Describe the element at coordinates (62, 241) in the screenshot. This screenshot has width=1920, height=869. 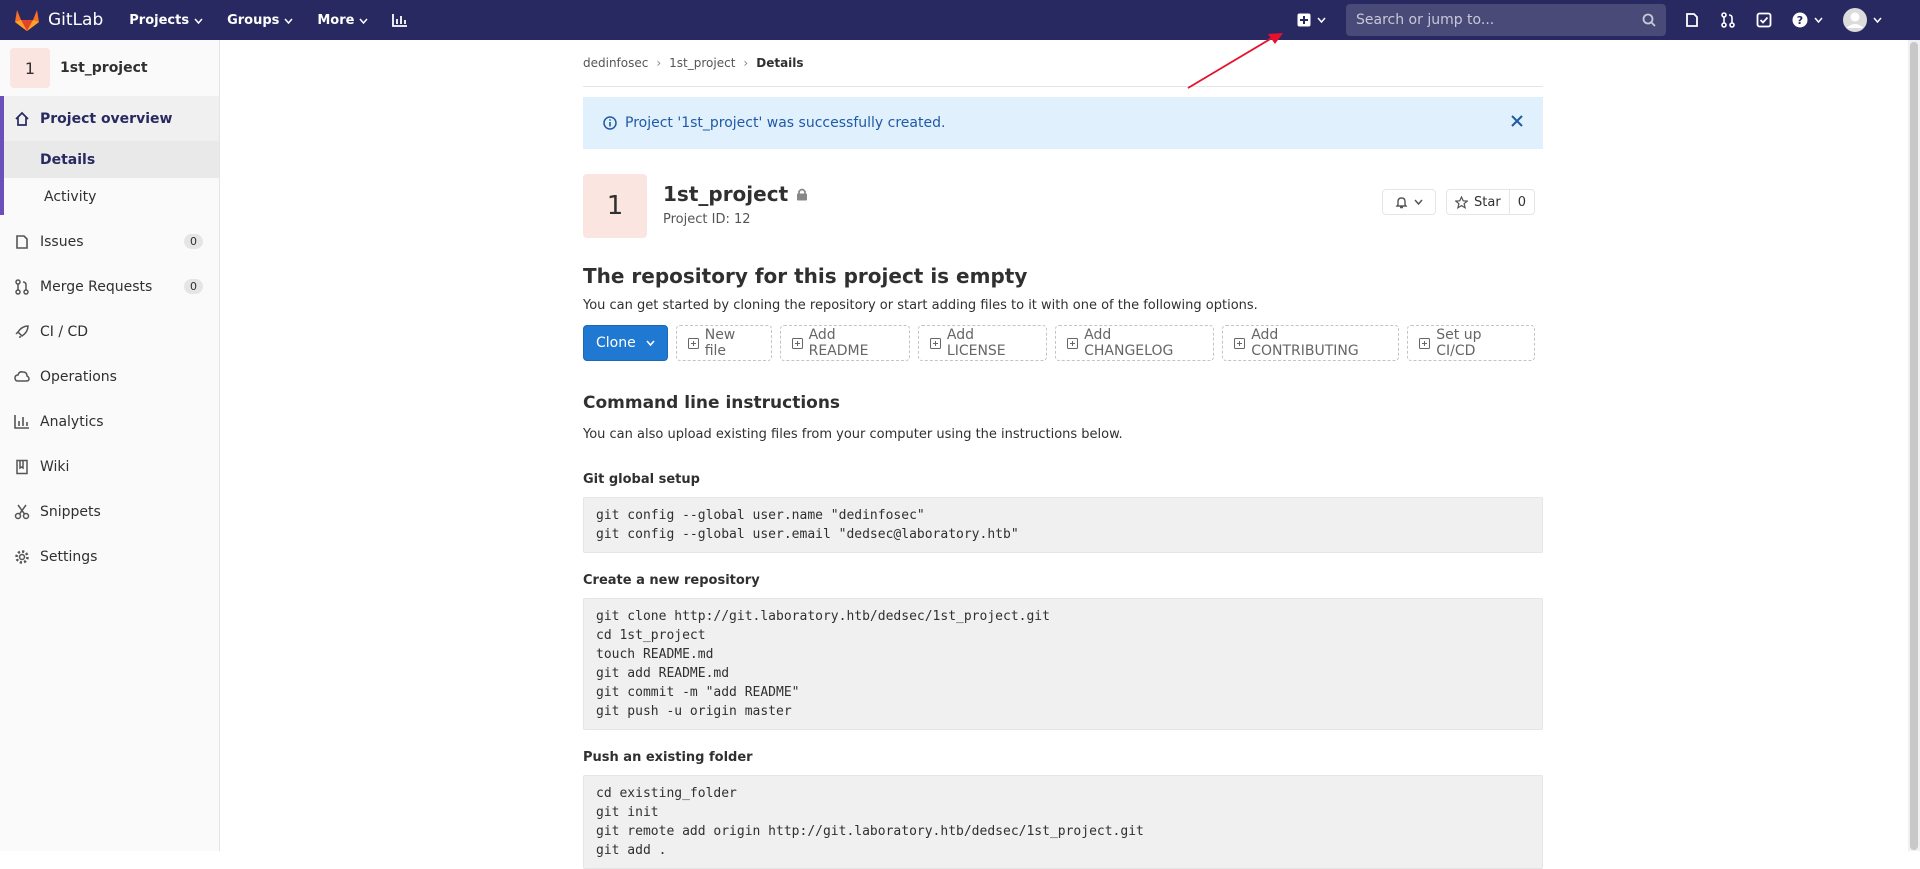
I see `sidebar-item-label: Issues` at that location.